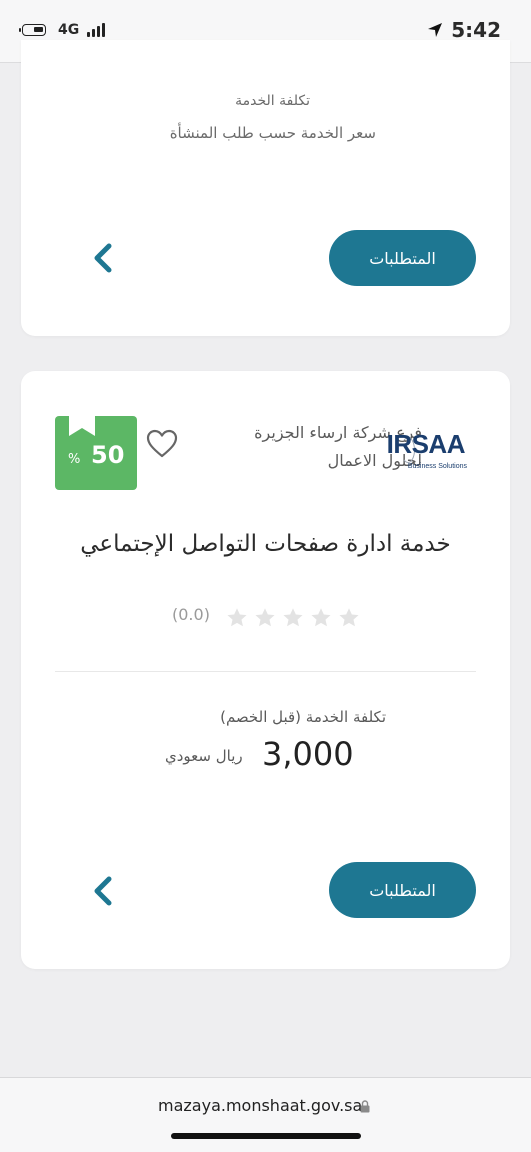 The image size is (531, 1152). What do you see at coordinates (204, 756) in the screenshot?
I see `price-currency: ريال سعودي` at bounding box center [204, 756].